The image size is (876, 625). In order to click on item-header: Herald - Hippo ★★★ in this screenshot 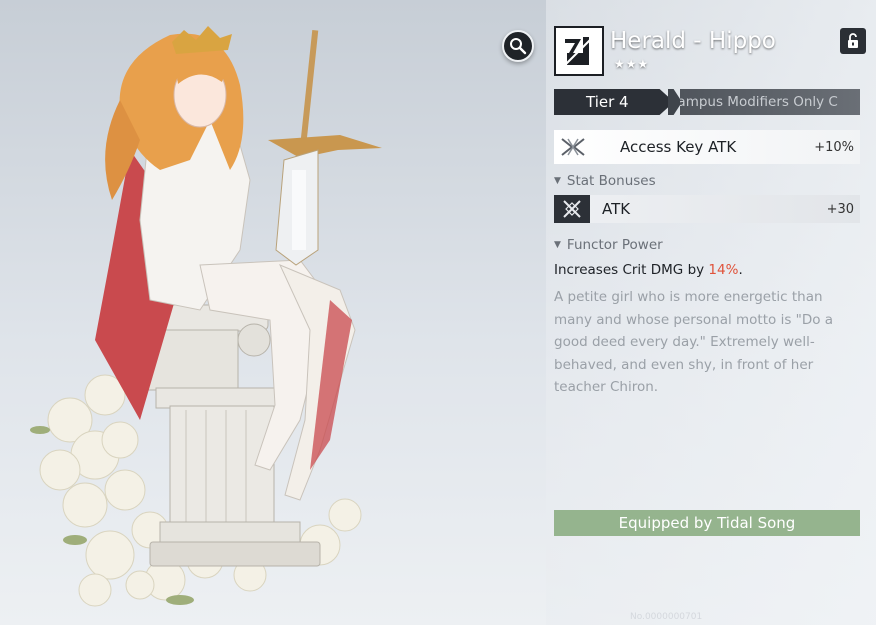, I will do `click(712, 51)`.